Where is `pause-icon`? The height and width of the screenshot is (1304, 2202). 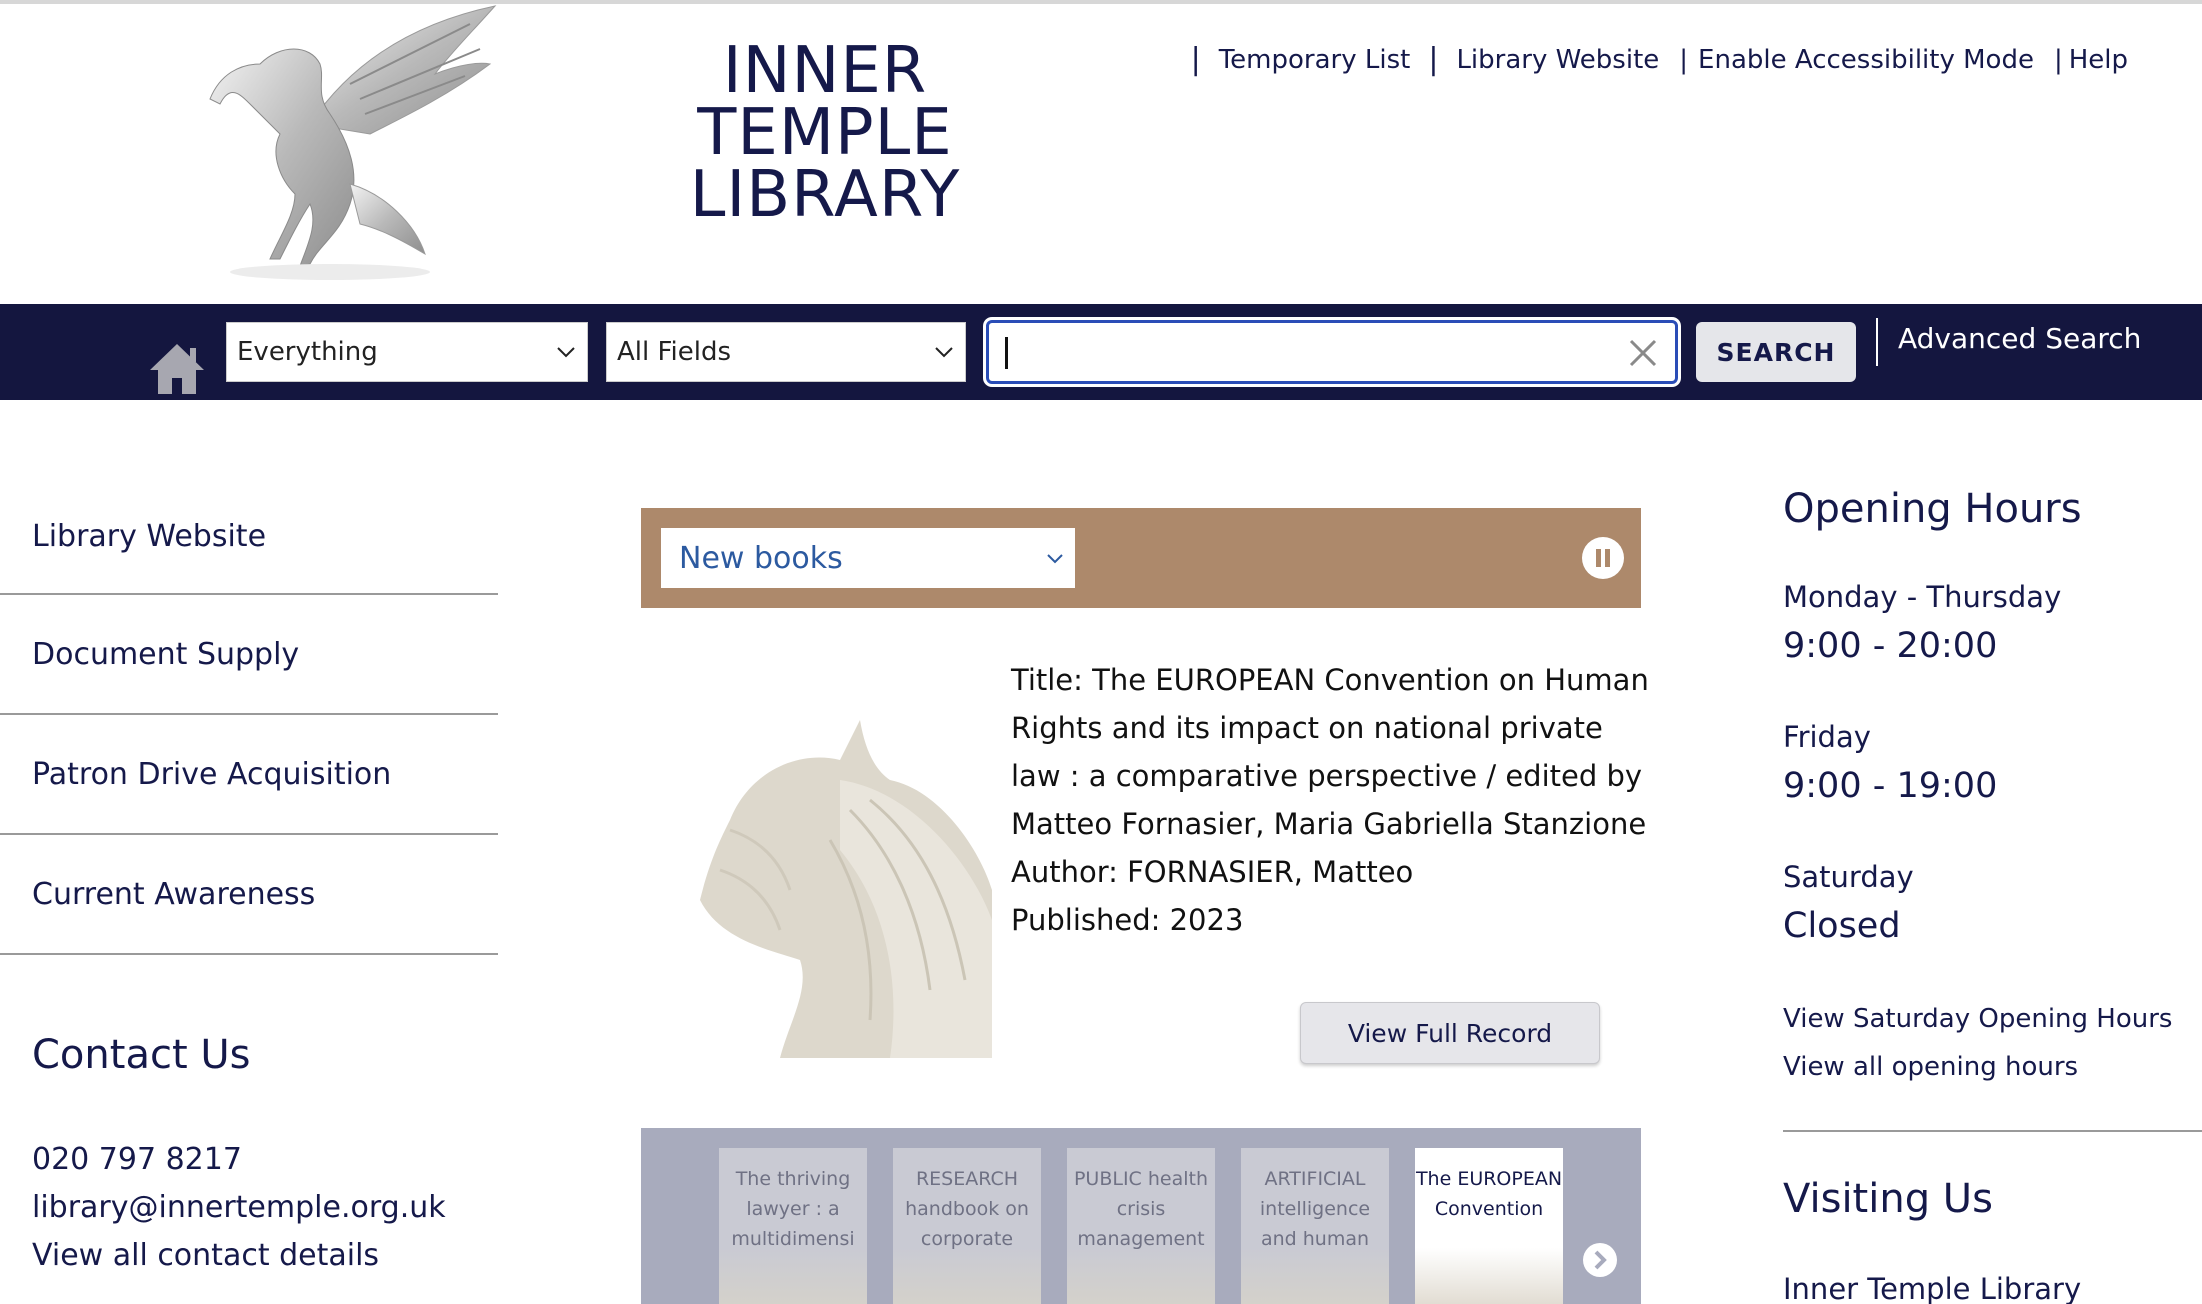
pause-icon is located at coordinates (1603, 558).